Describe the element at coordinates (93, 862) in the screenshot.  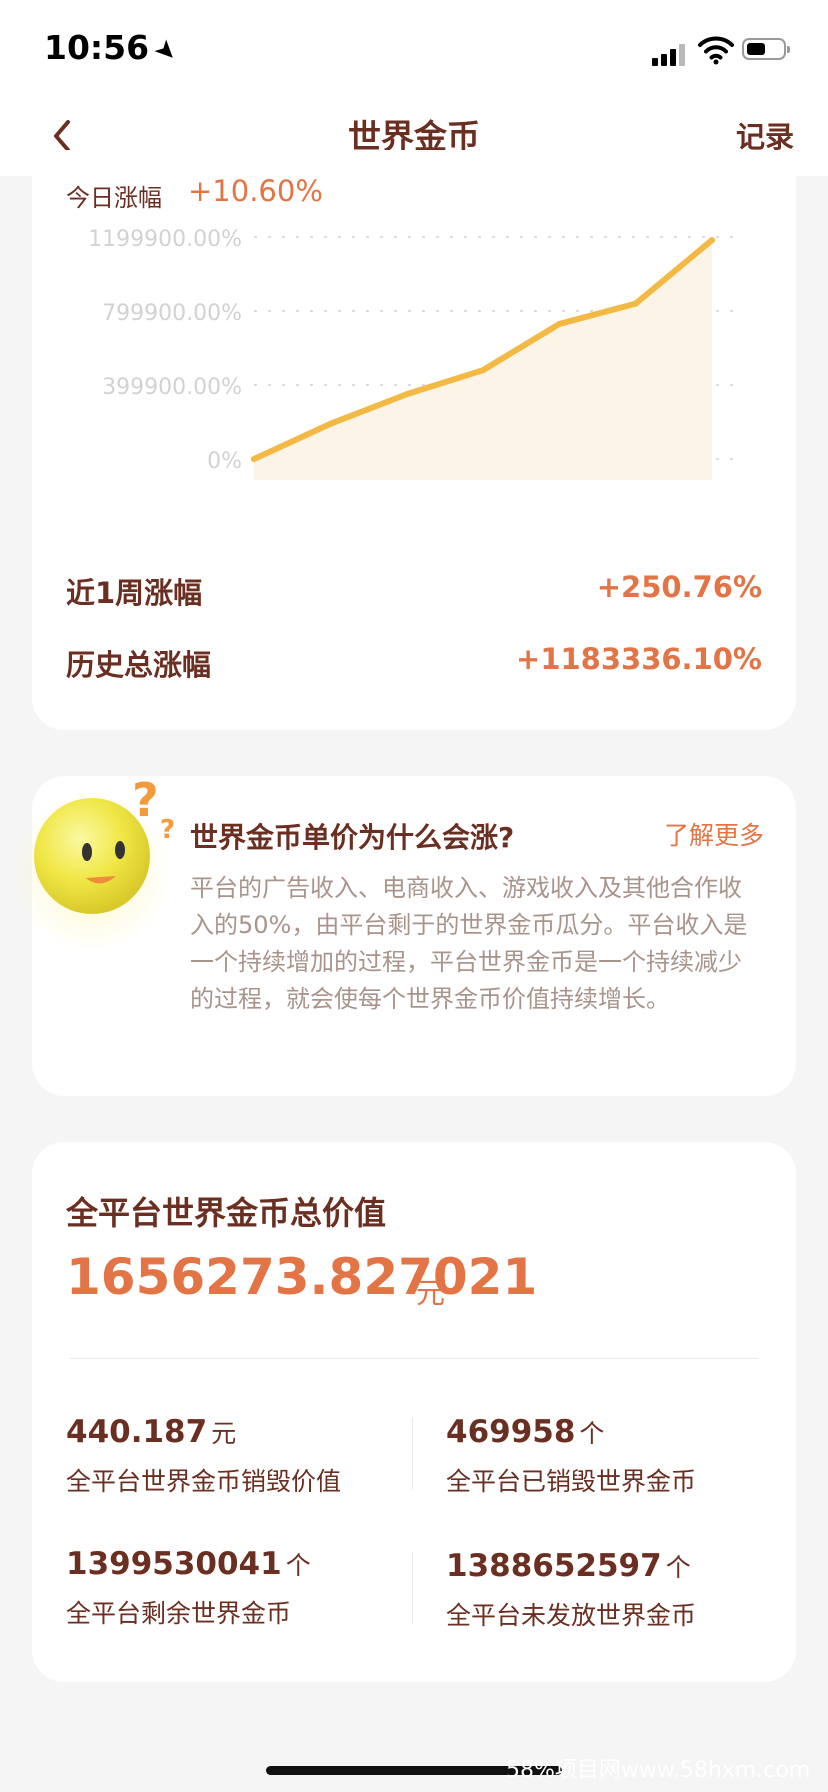
I see `smiley-mascot-icon: ? ?` at that location.